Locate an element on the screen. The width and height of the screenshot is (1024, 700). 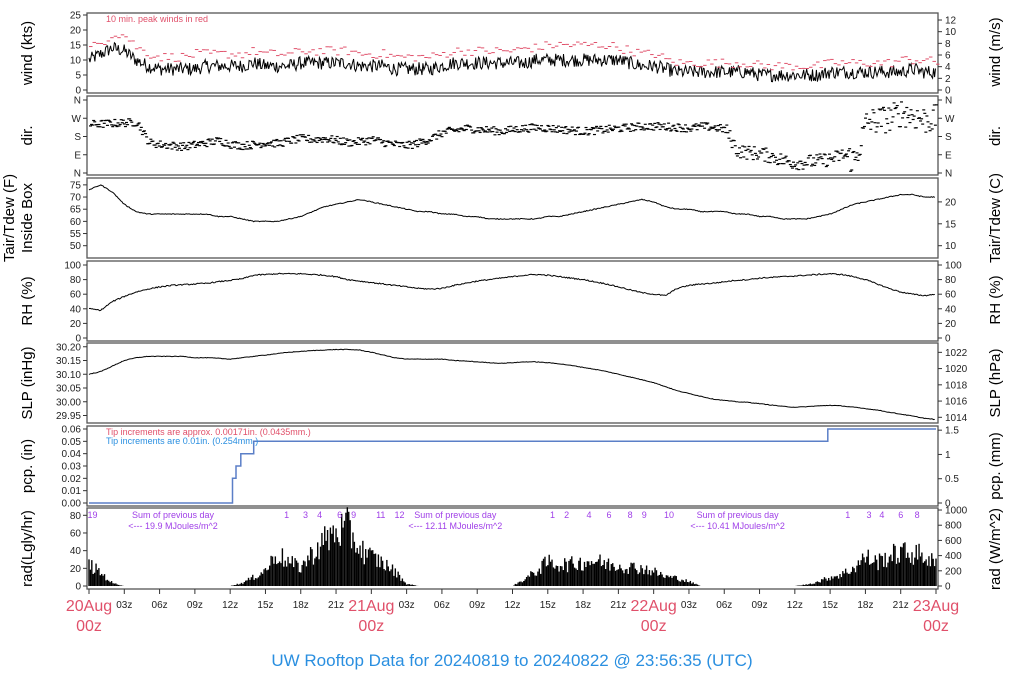
y-tick-label-right: E is located at coordinates (948, 155).